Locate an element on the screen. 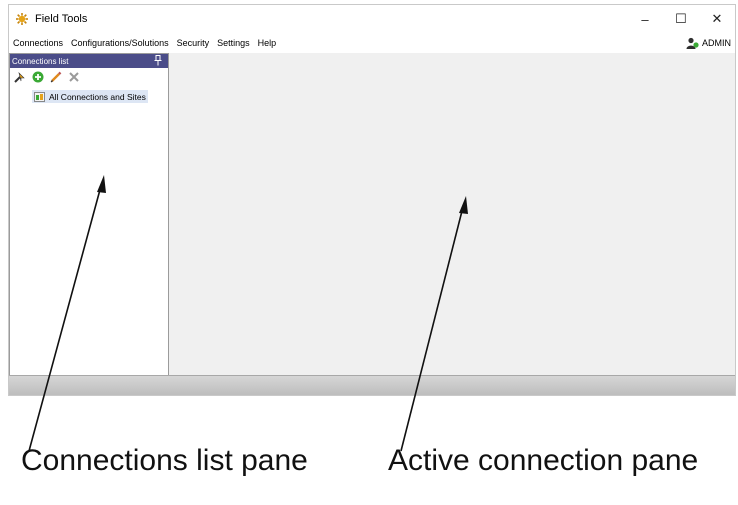 Image resolution: width=738 pixels, height=505 pixels. tree-node-label: All Connections and Sites is located at coordinates (97, 96).